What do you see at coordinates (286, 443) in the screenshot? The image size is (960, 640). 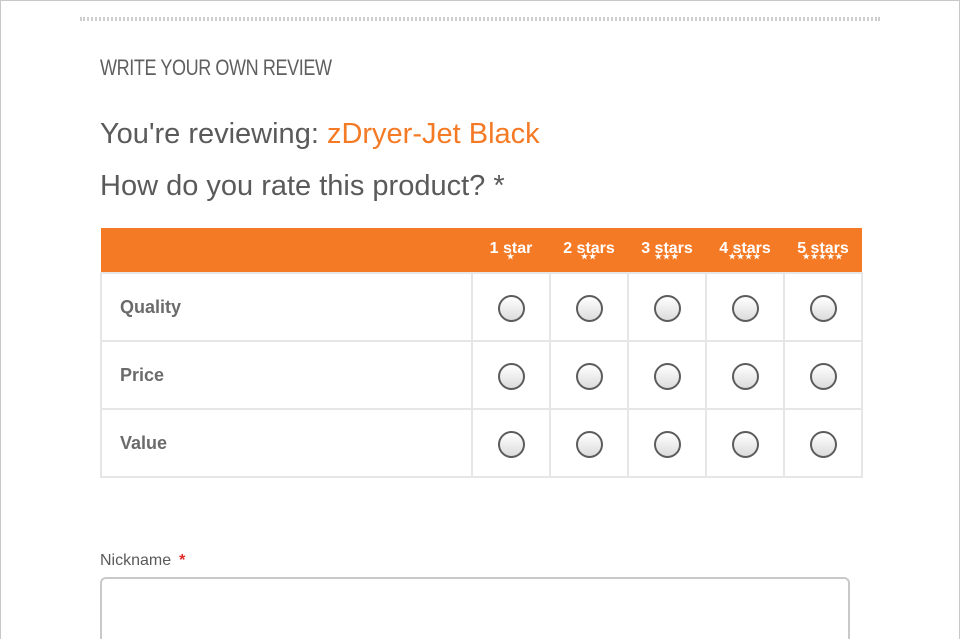 I see `row-label-value: Value` at bounding box center [286, 443].